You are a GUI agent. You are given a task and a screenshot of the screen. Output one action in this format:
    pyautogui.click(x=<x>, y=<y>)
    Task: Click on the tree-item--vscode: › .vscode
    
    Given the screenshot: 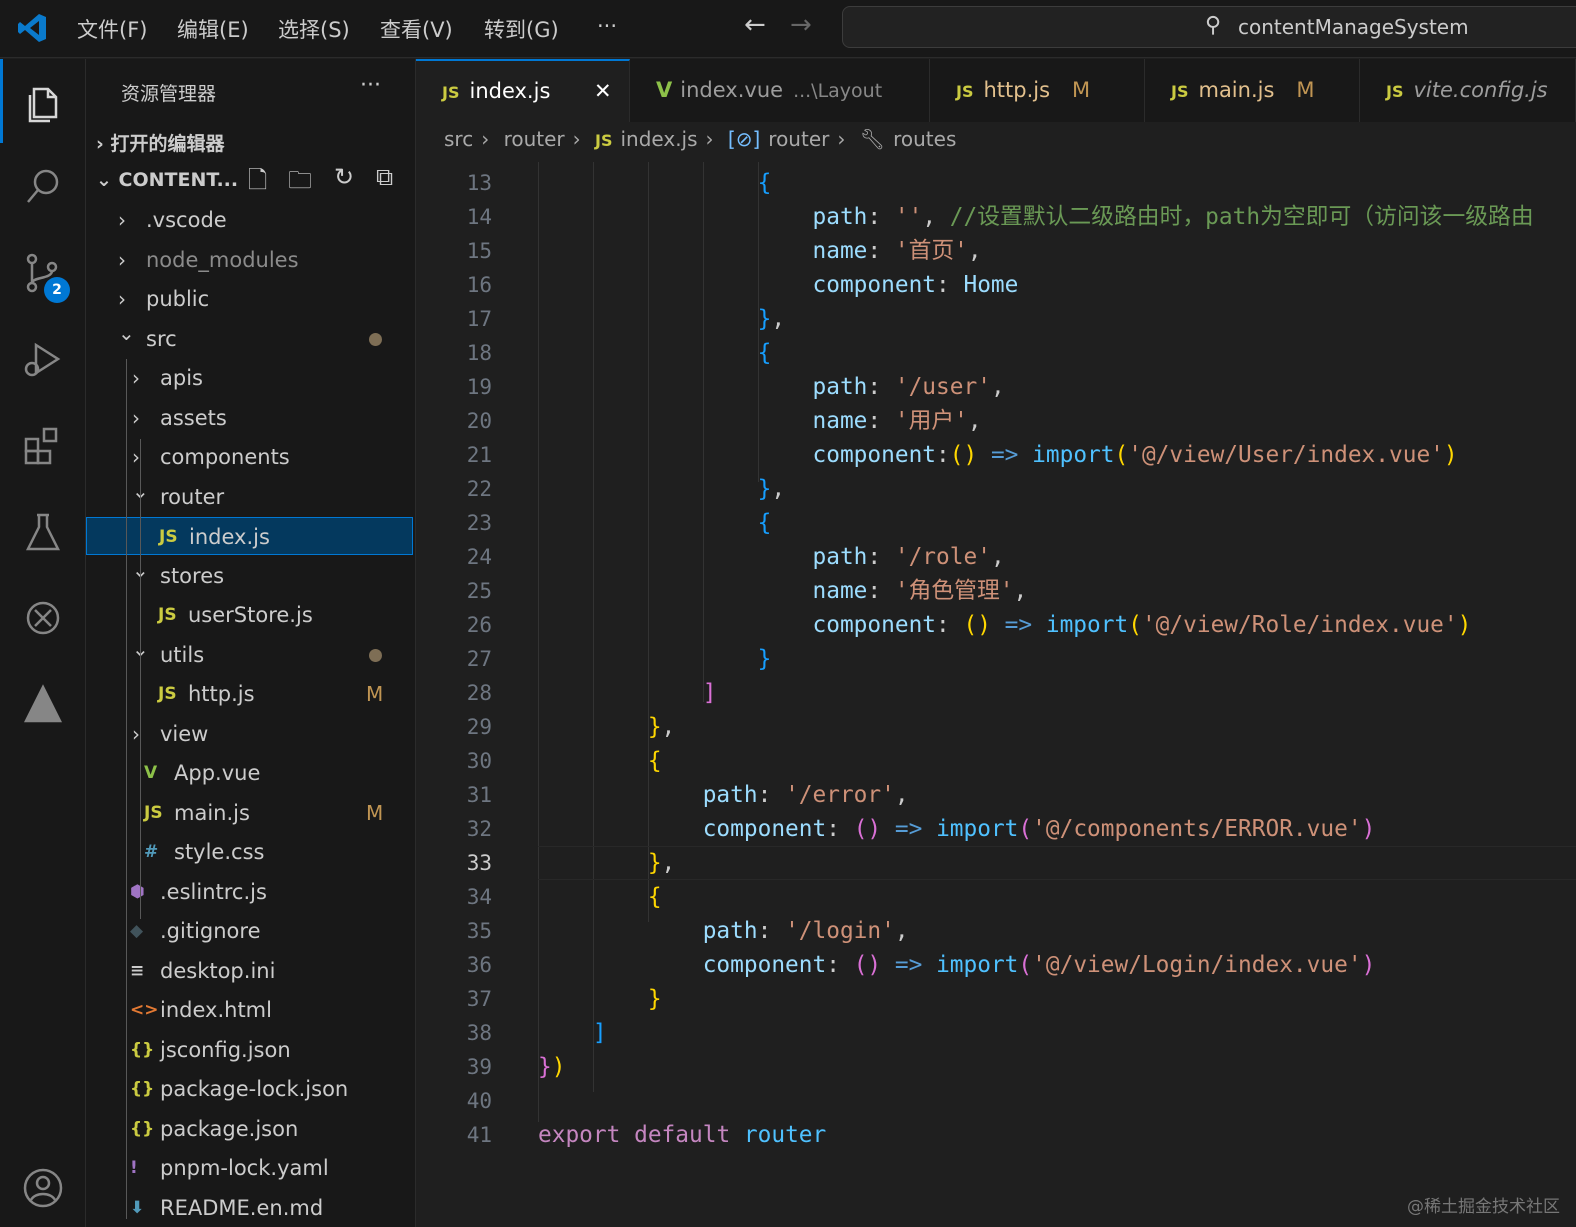 What is the action you would take?
    pyautogui.click(x=251, y=220)
    